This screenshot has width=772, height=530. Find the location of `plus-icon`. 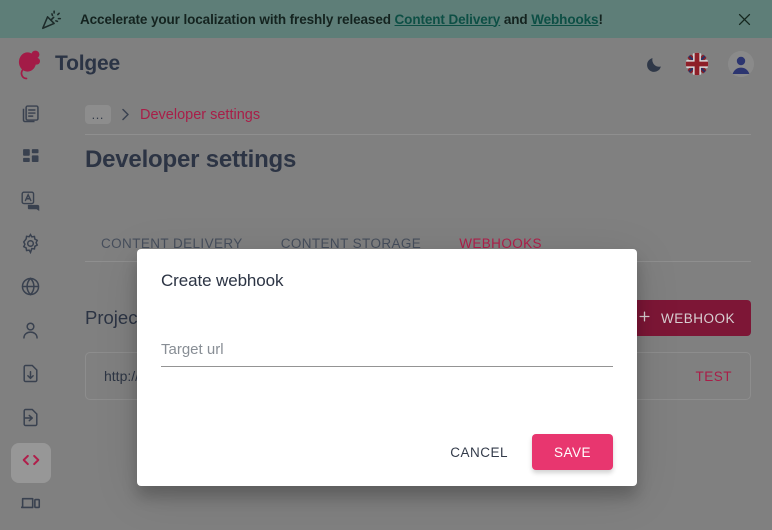

plus-icon is located at coordinates (644, 318).